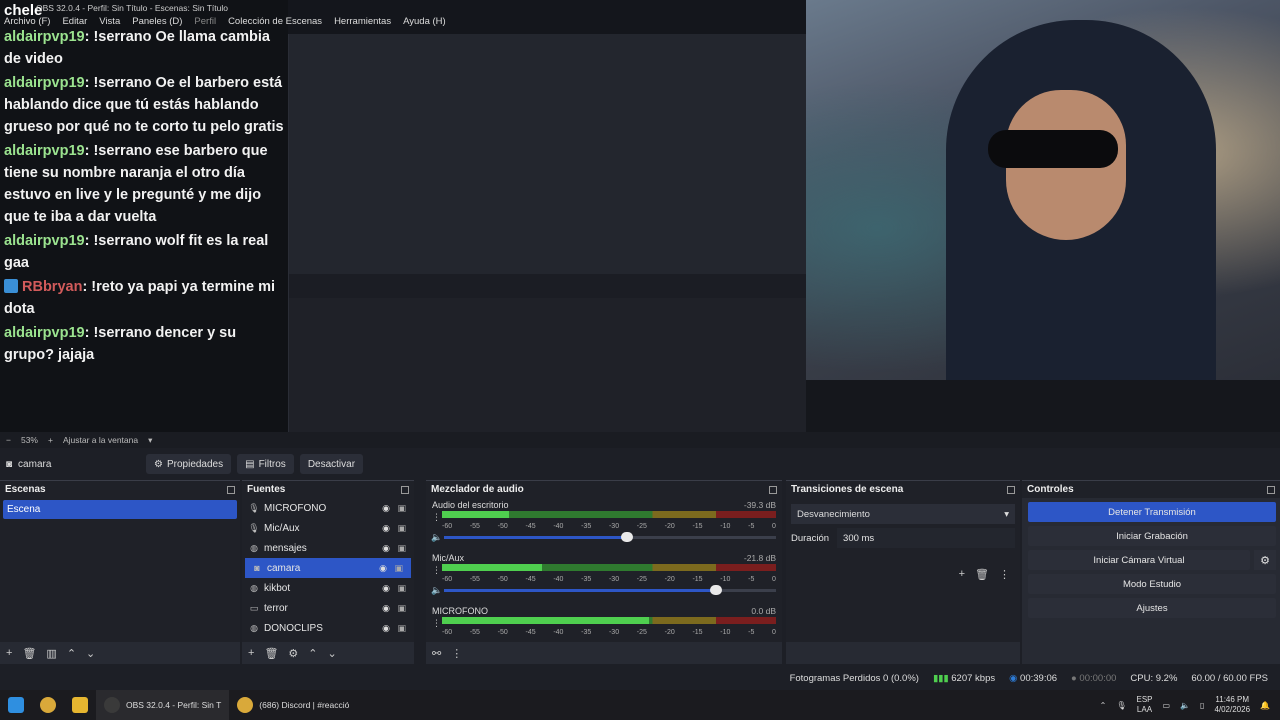  I want to click on sources-toolbar: + 🗑 ⚙ ⌃ ⌄, so click(328, 653).